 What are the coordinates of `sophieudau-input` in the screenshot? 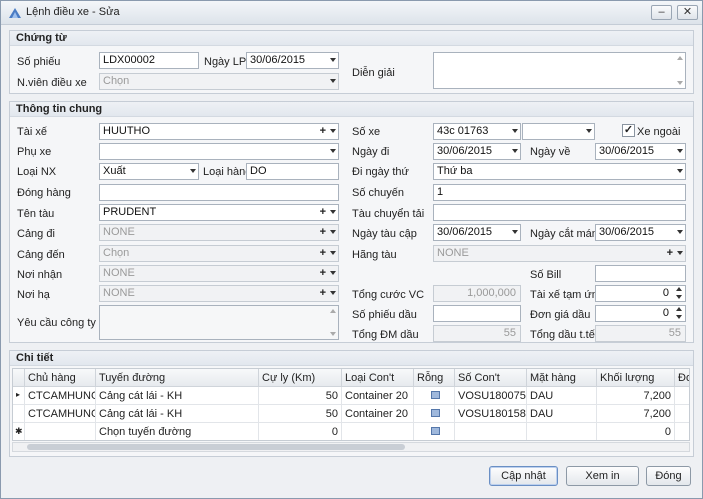 It's located at (477, 313).